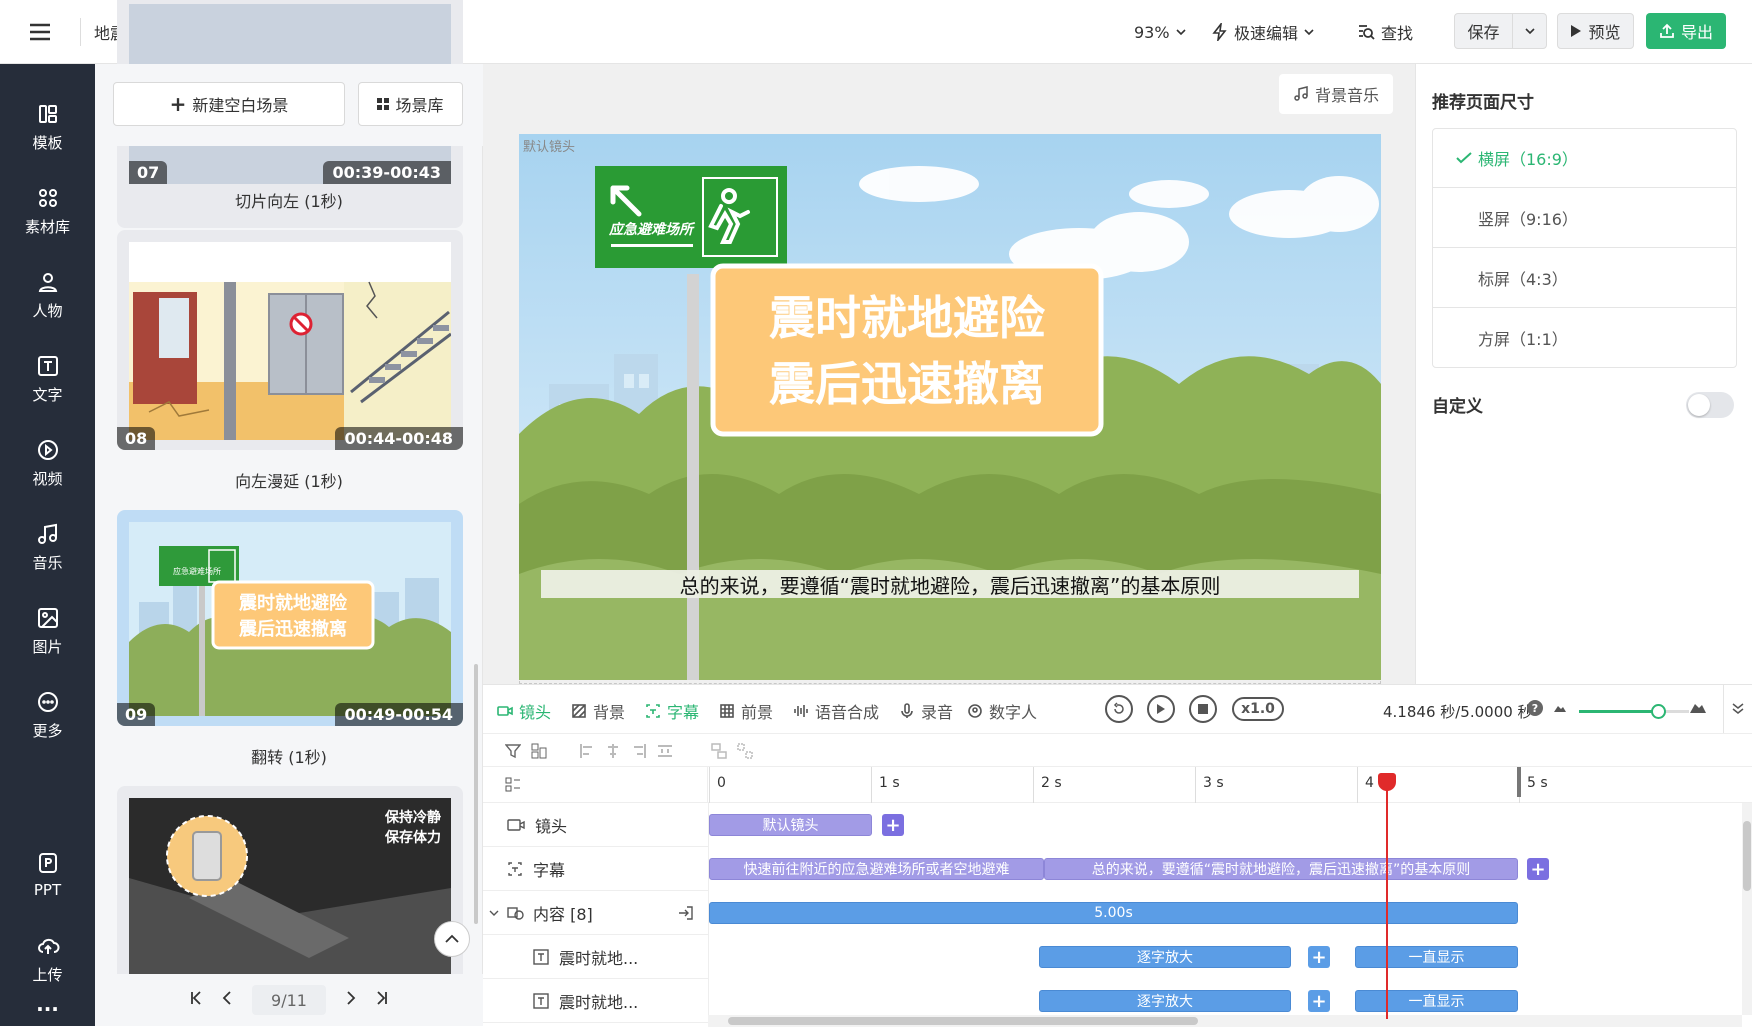 Image resolution: width=1752 pixels, height=1027 pixels. I want to click on hamburger-menu-icon, so click(40, 32).